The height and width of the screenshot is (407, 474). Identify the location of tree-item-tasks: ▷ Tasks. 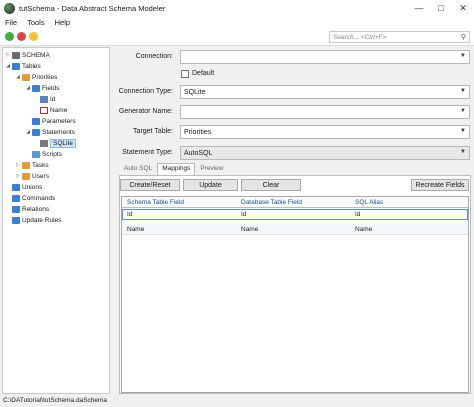
(32, 165).